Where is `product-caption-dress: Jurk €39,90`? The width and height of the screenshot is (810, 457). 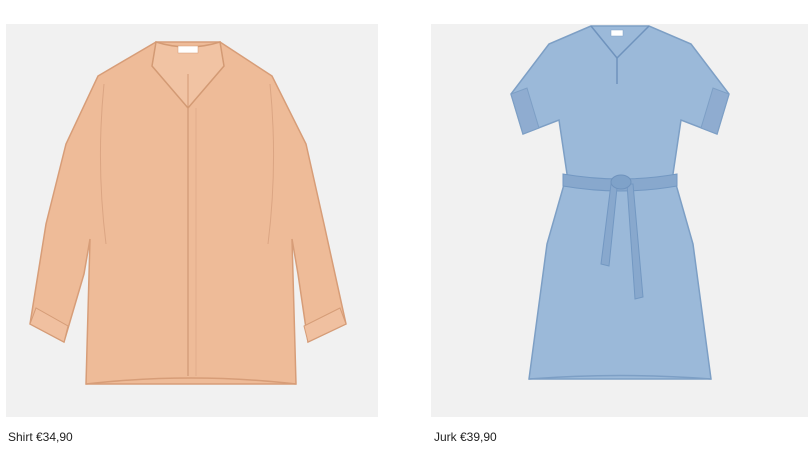
product-caption-dress: Jurk €39,90 is located at coordinates (465, 437).